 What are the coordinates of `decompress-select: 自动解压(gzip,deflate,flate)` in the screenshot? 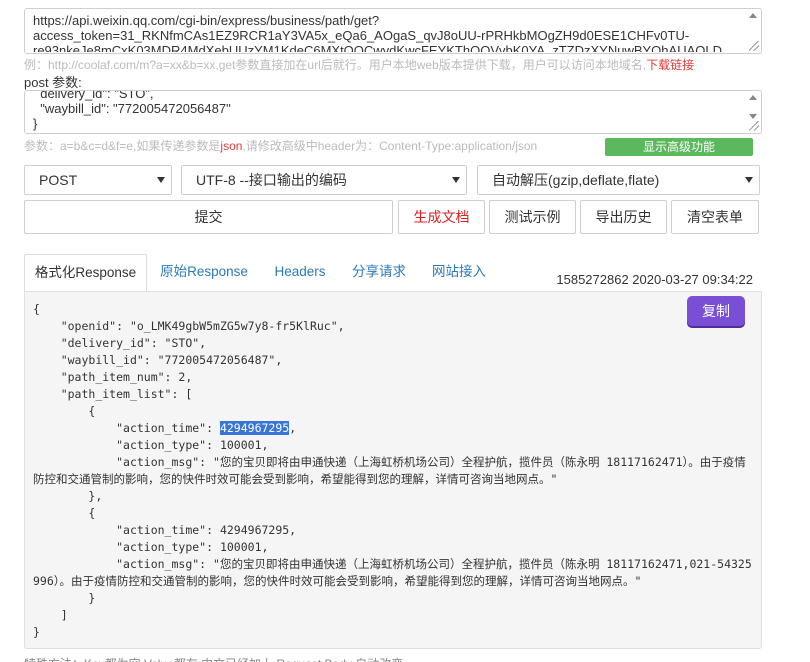 It's located at (618, 180).